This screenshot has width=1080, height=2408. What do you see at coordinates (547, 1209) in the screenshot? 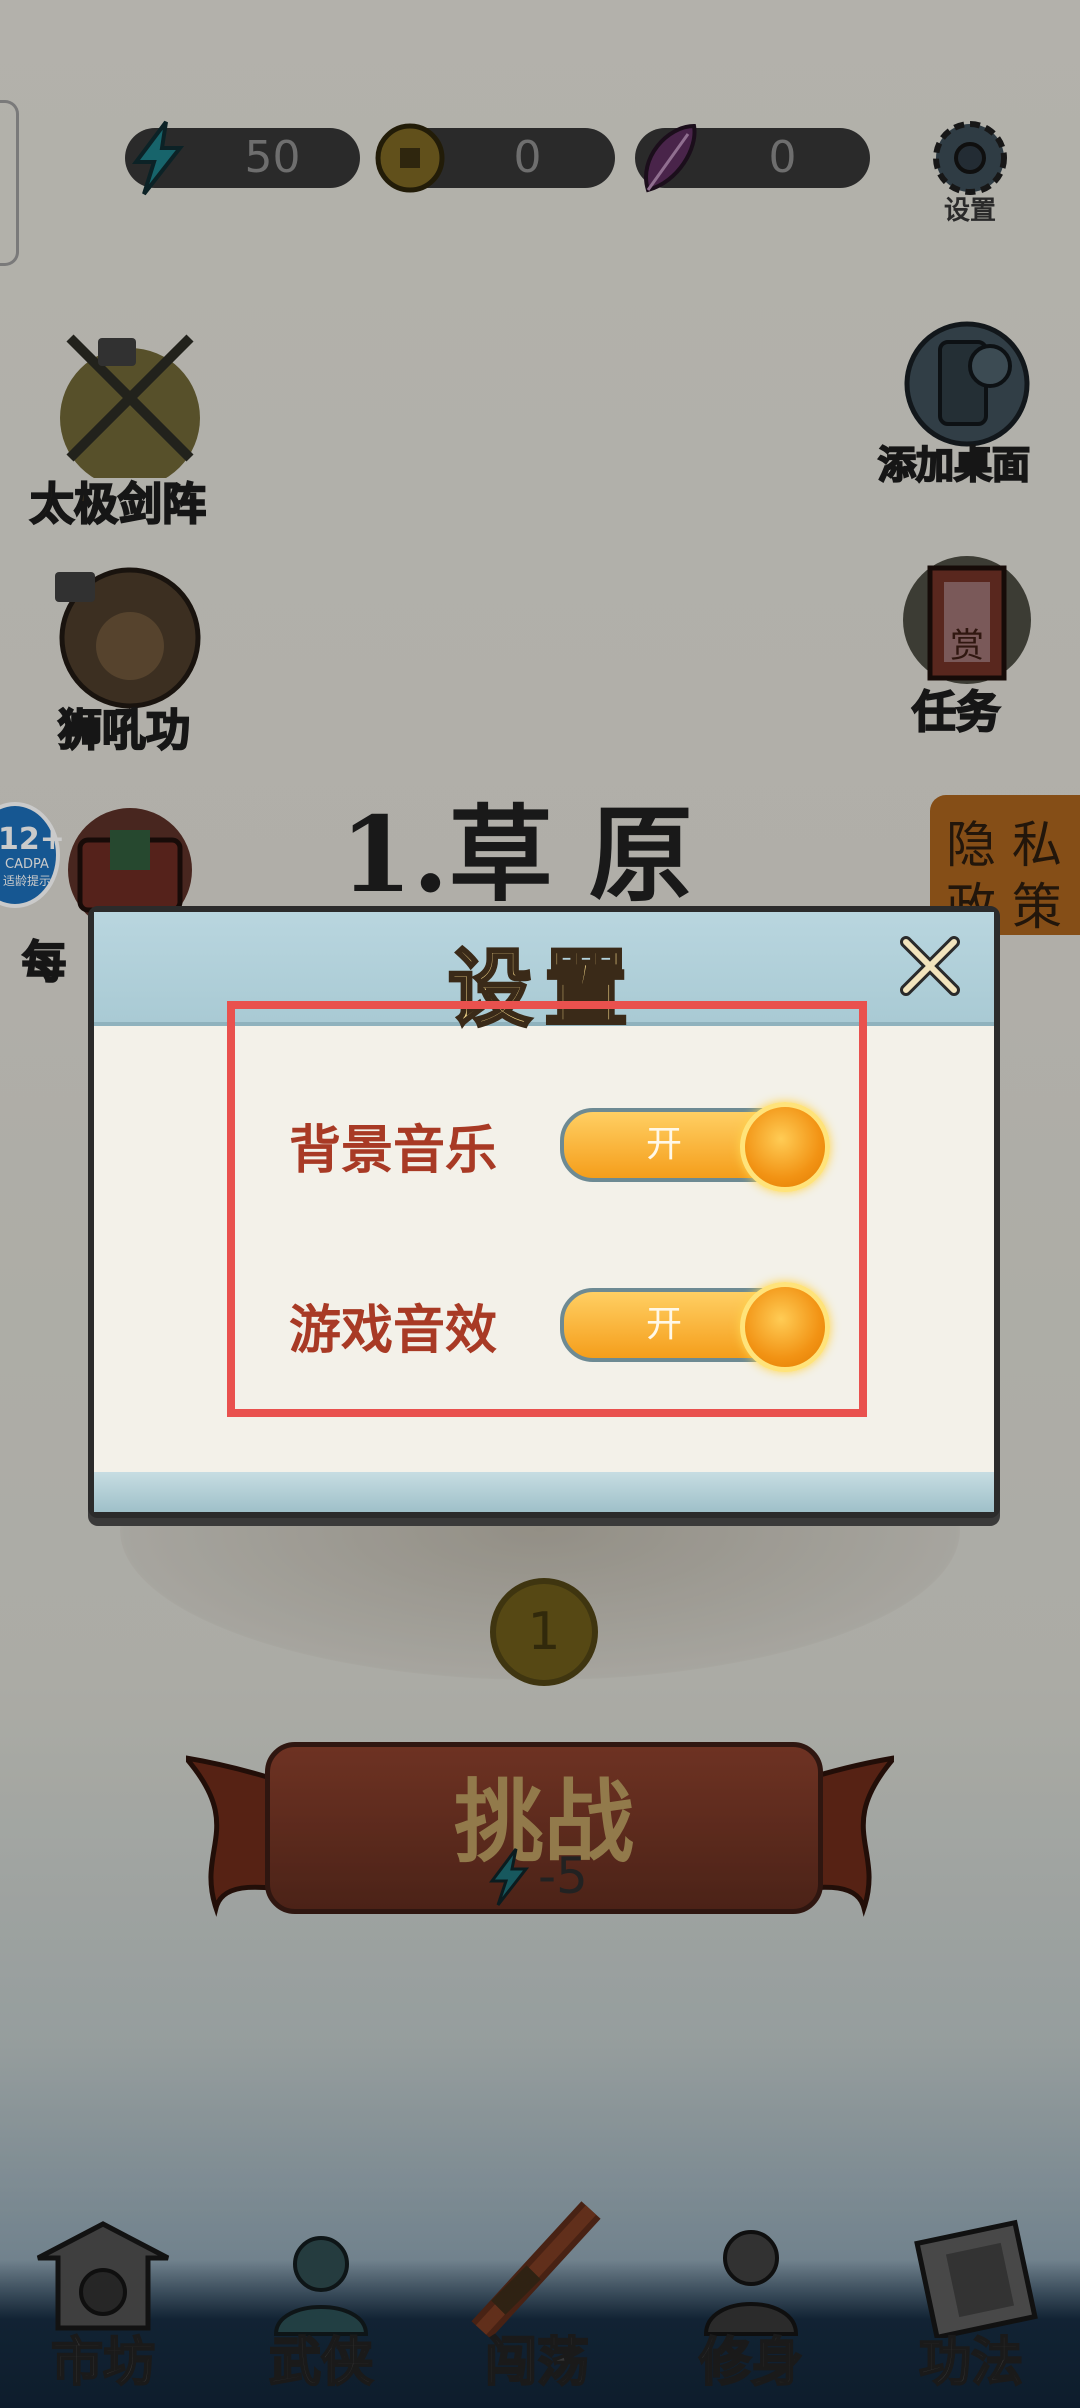
I see `highlight-box` at bounding box center [547, 1209].